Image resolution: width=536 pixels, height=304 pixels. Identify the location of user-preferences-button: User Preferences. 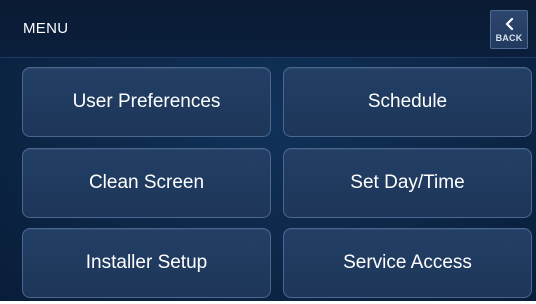
(146, 102).